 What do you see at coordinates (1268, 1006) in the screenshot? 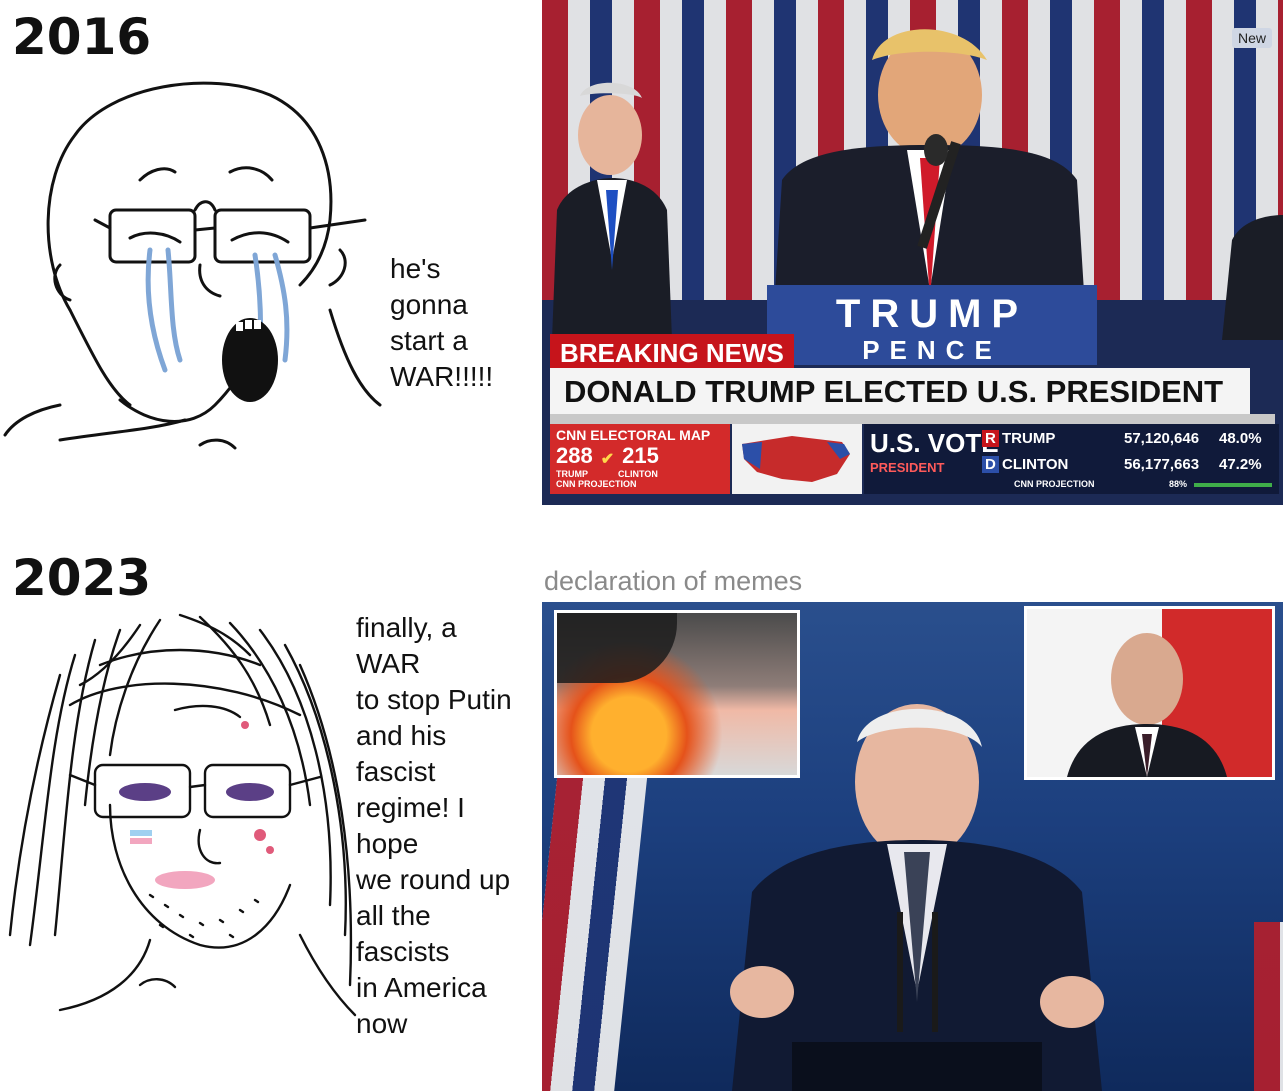
I see `flag-right` at bounding box center [1268, 1006].